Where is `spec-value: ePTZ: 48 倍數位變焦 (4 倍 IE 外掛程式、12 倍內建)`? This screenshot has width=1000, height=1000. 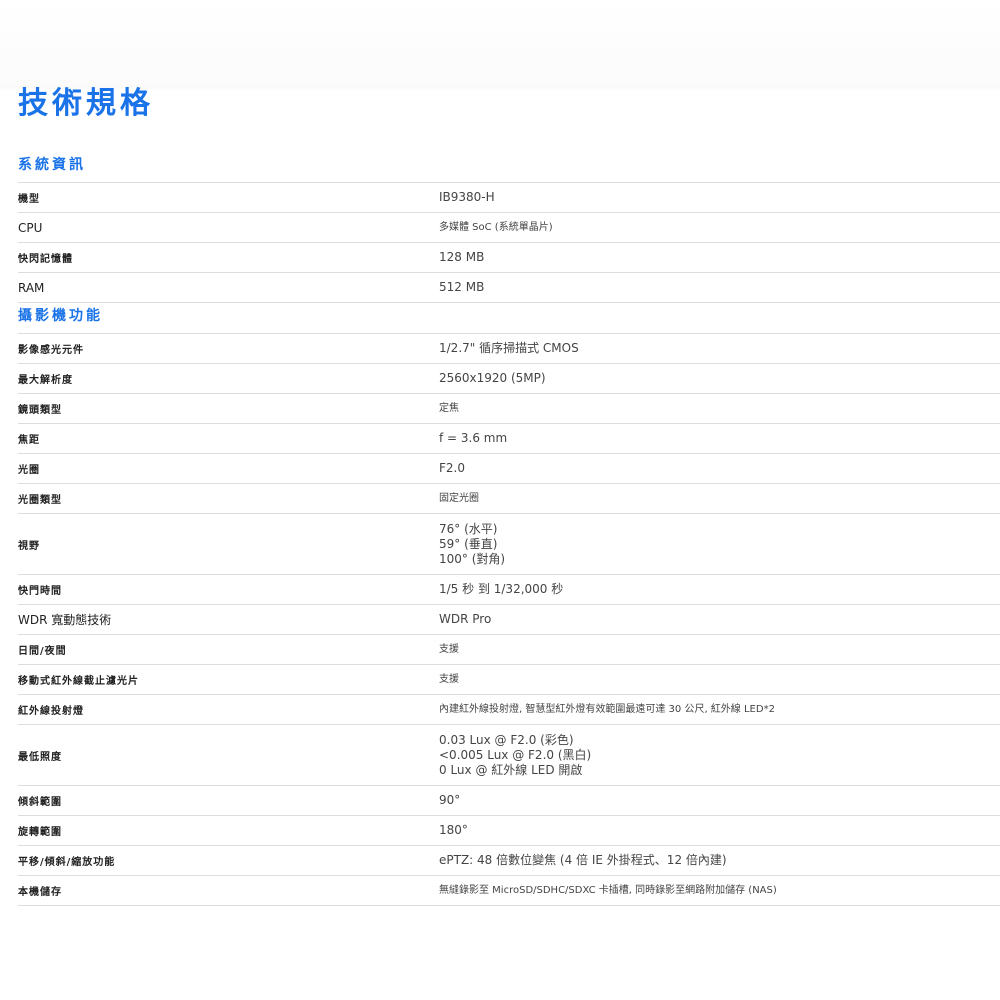
spec-value: ePTZ: 48 倍數位變焦 (4 倍 IE 外掛程式、12 倍內建) is located at coordinates (583, 860).